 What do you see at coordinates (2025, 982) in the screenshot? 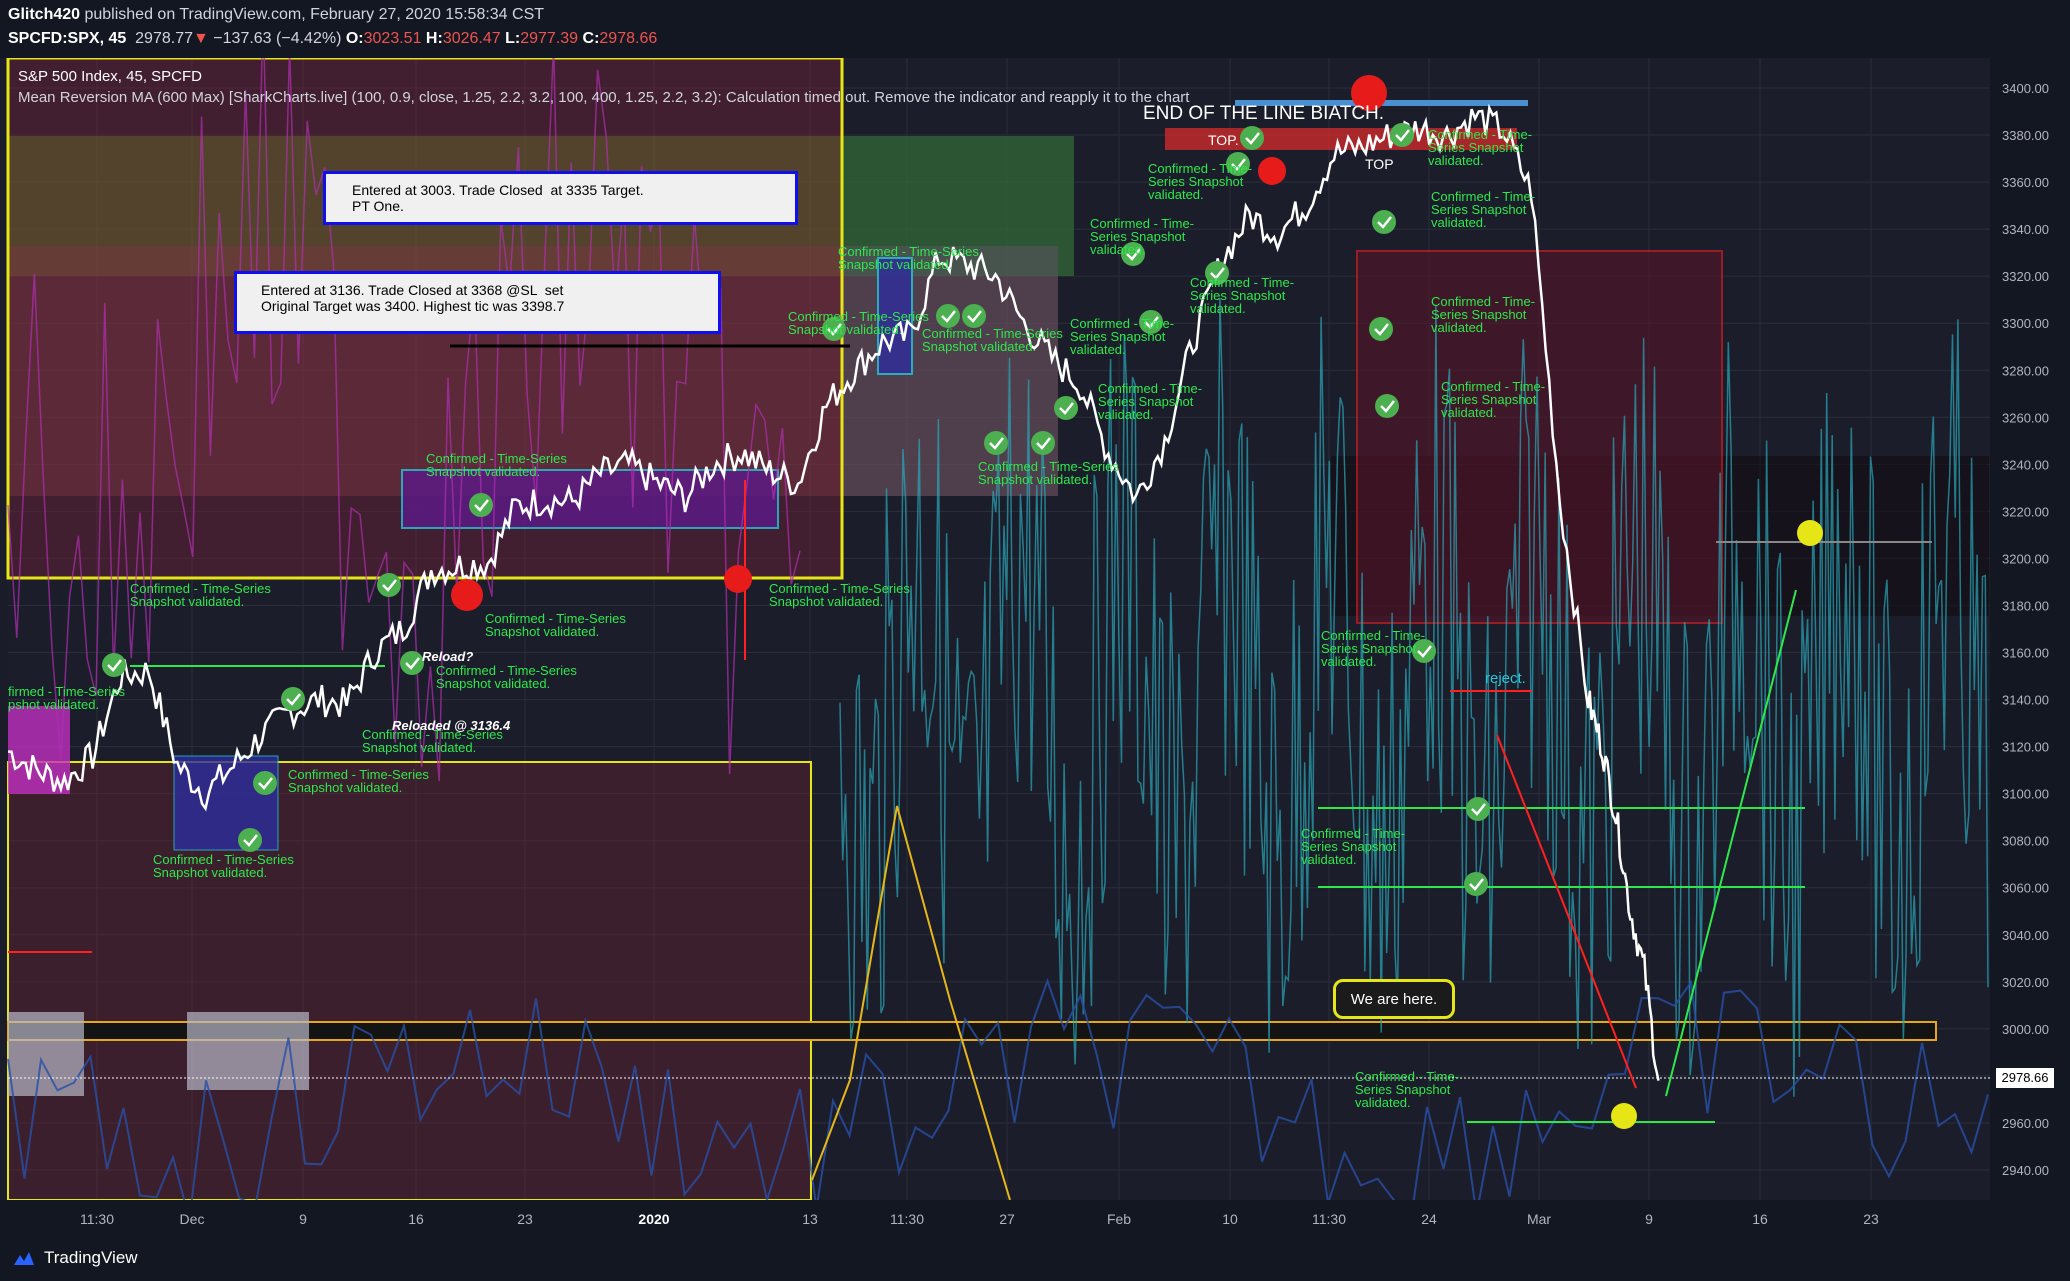
I see `y-tick-label: 3020.00` at bounding box center [2025, 982].